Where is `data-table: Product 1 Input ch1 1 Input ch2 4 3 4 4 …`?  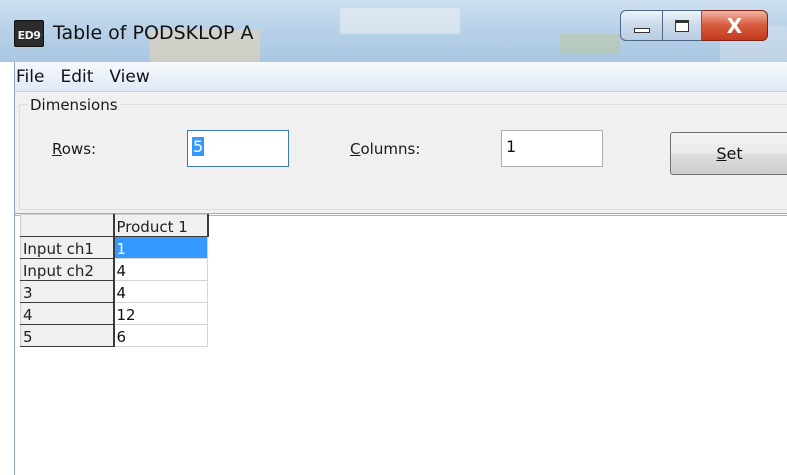
data-table: Product 1 Input ch1 1 Input ch2 4 3 4 4 … is located at coordinates (114, 280).